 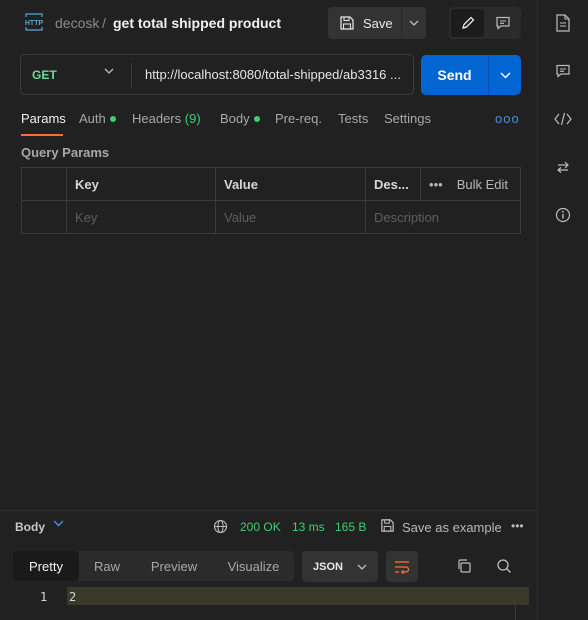 I want to click on code-editor-scrollbar, so click(x=515, y=603).